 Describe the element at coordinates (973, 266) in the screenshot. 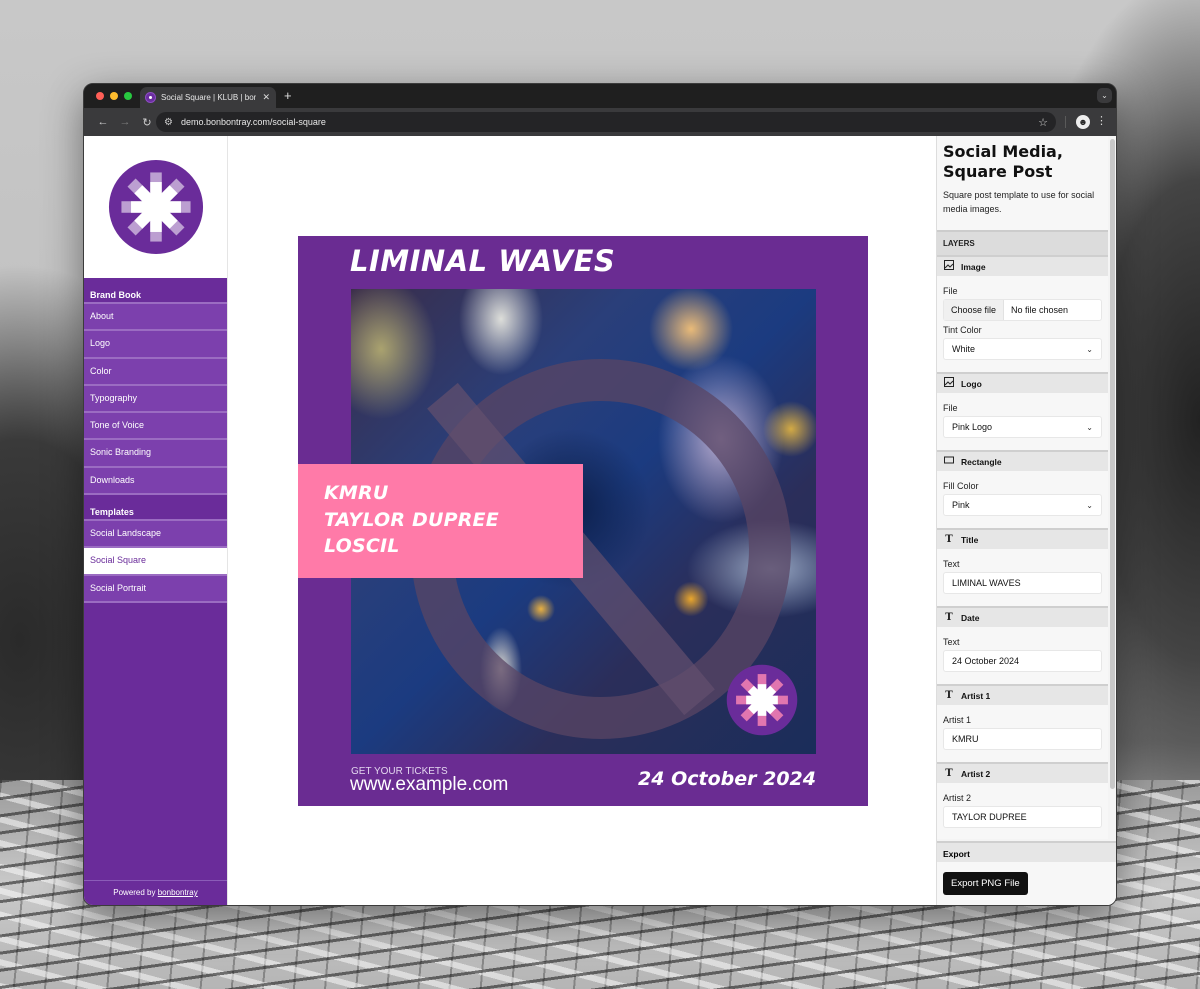

I see `layer-image-title: Image` at that location.